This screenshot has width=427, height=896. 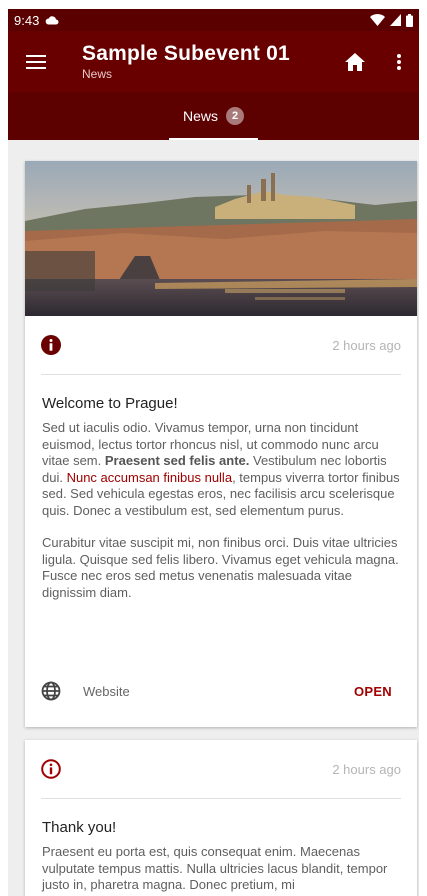 I want to click on status-bar: 9:43, so click(x=213, y=20).